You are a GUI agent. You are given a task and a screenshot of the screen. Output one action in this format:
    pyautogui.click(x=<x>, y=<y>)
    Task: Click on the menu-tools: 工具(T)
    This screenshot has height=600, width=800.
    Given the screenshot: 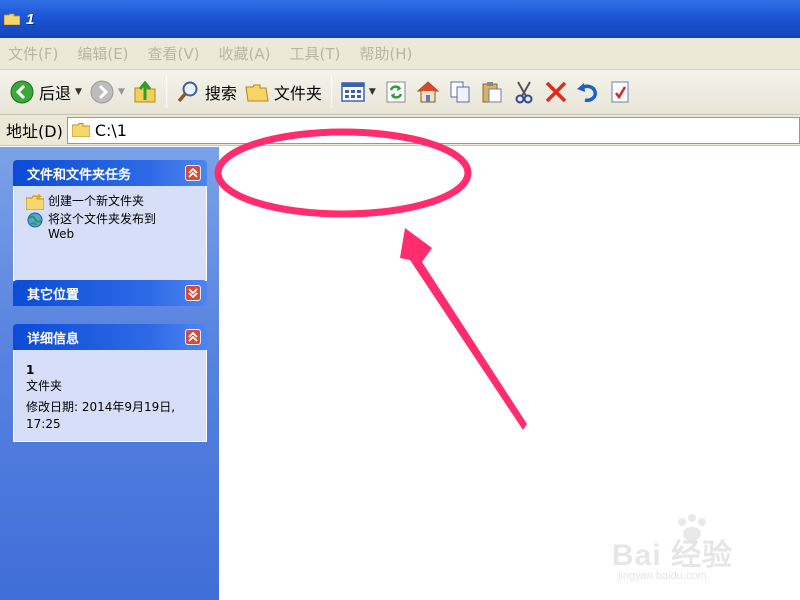 What is the action you would take?
    pyautogui.click(x=314, y=53)
    